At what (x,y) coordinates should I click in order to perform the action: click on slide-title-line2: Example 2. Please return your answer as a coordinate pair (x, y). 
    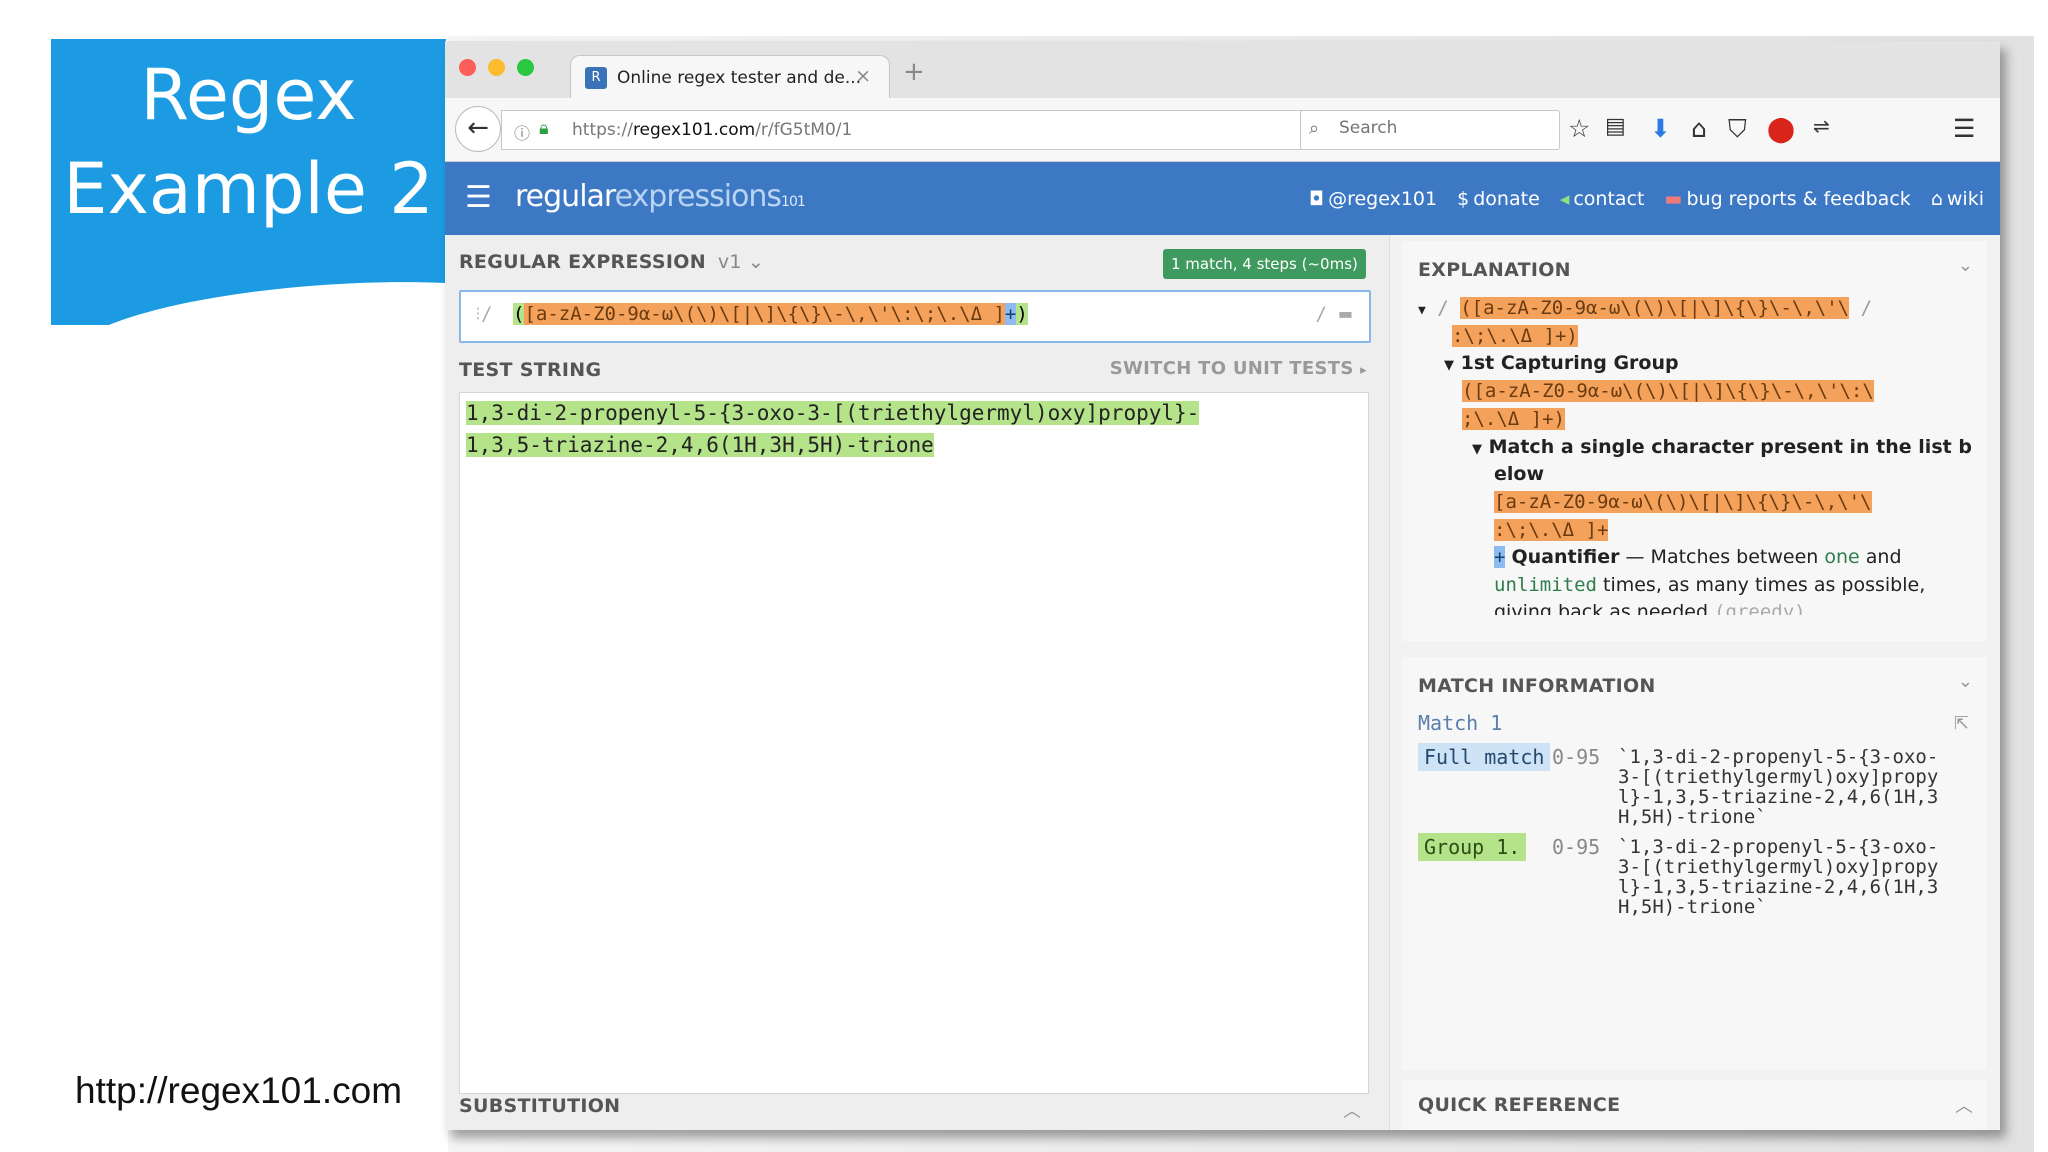
    Looking at the image, I should click on (248, 189).